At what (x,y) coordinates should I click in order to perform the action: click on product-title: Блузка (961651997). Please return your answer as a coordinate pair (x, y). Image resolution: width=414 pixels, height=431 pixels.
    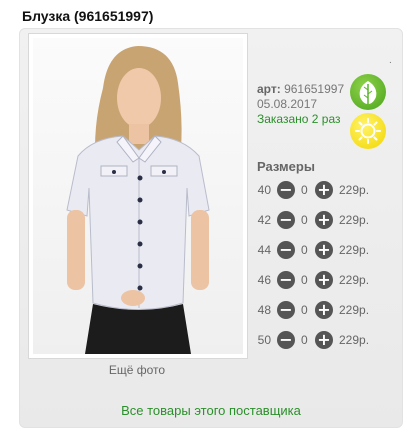
    Looking at the image, I should click on (88, 16).